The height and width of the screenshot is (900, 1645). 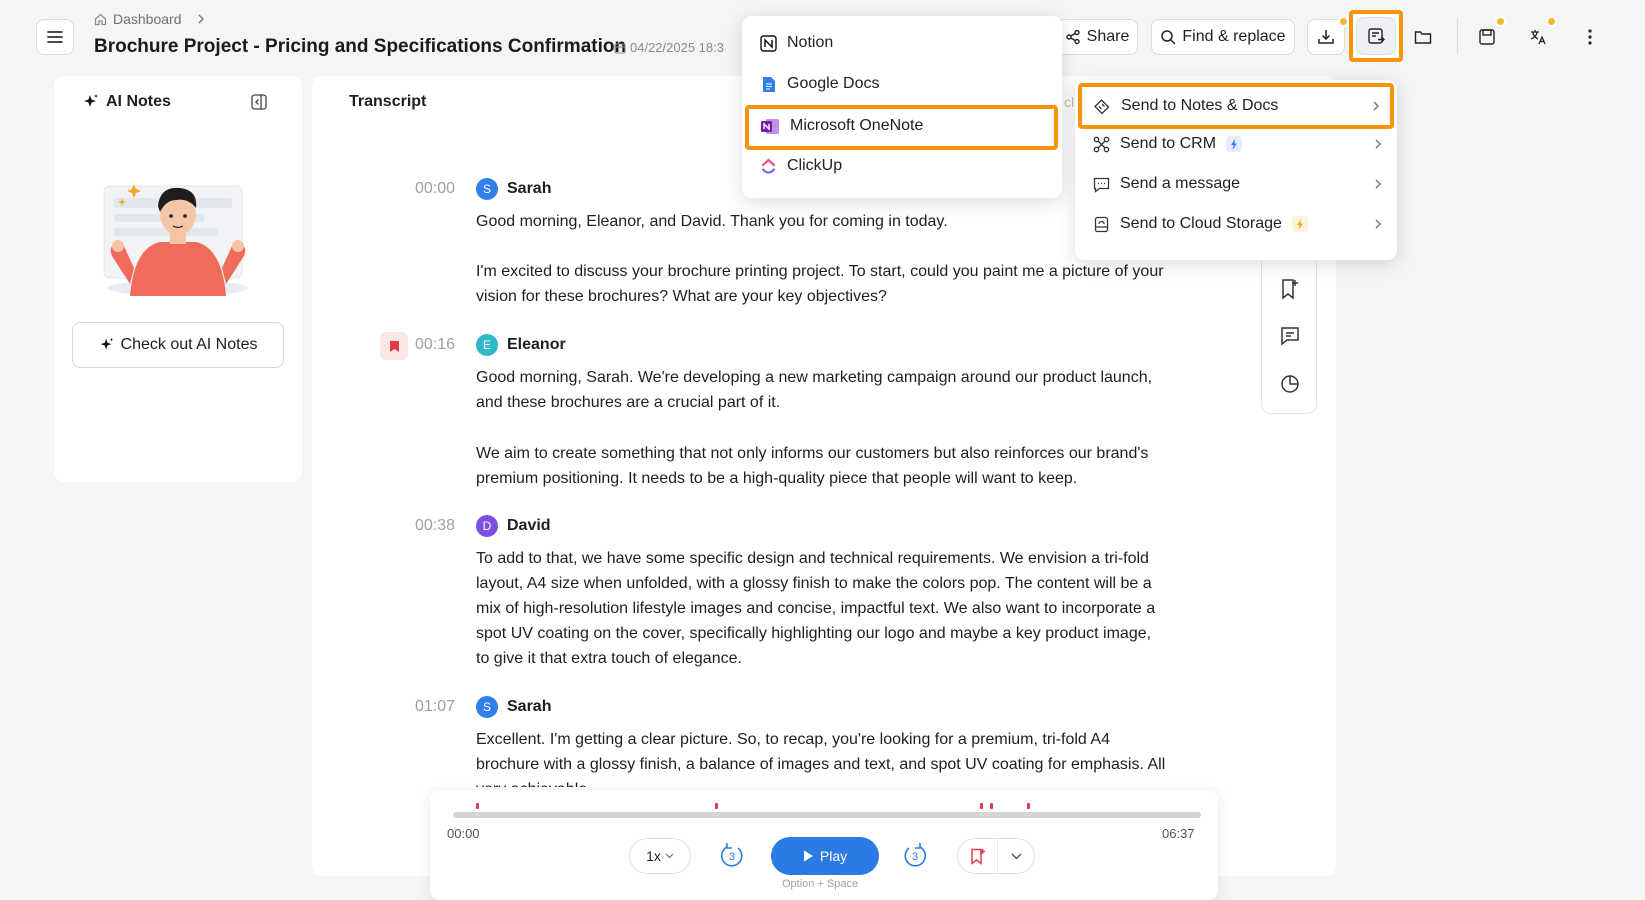 I want to click on ai-notes-illustration, so click(x=175, y=240).